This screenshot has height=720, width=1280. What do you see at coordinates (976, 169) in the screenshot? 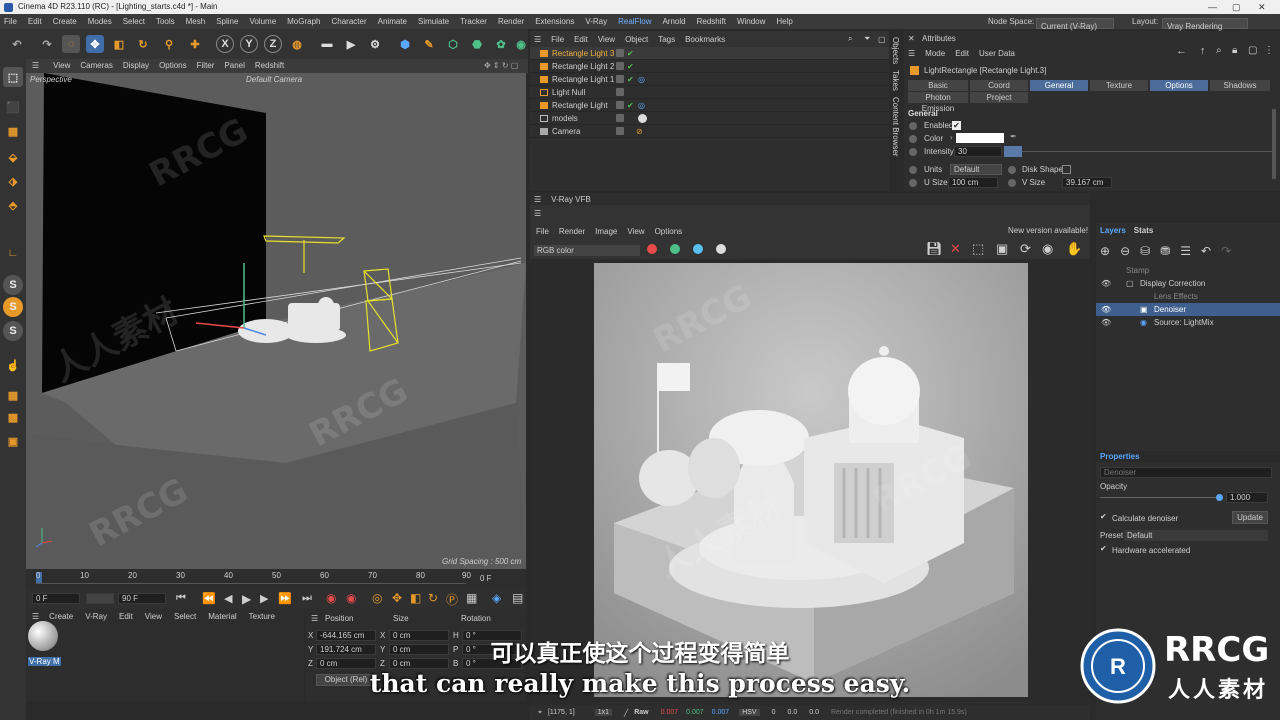
I see `units-select: Default` at bounding box center [976, 169].